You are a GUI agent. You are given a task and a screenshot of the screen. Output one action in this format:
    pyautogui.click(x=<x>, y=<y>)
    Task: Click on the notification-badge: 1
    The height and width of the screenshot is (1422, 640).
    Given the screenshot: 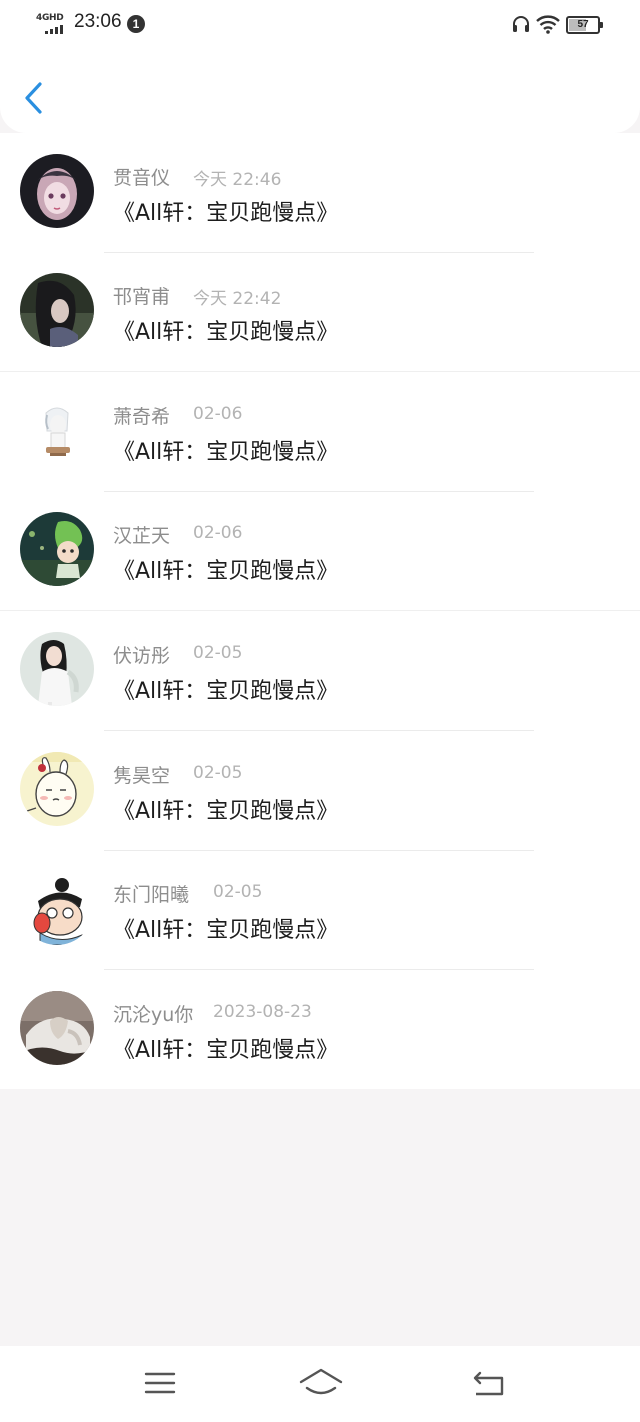 What is the action you would take?
    pyautogui.click(x=136, y=24)
    